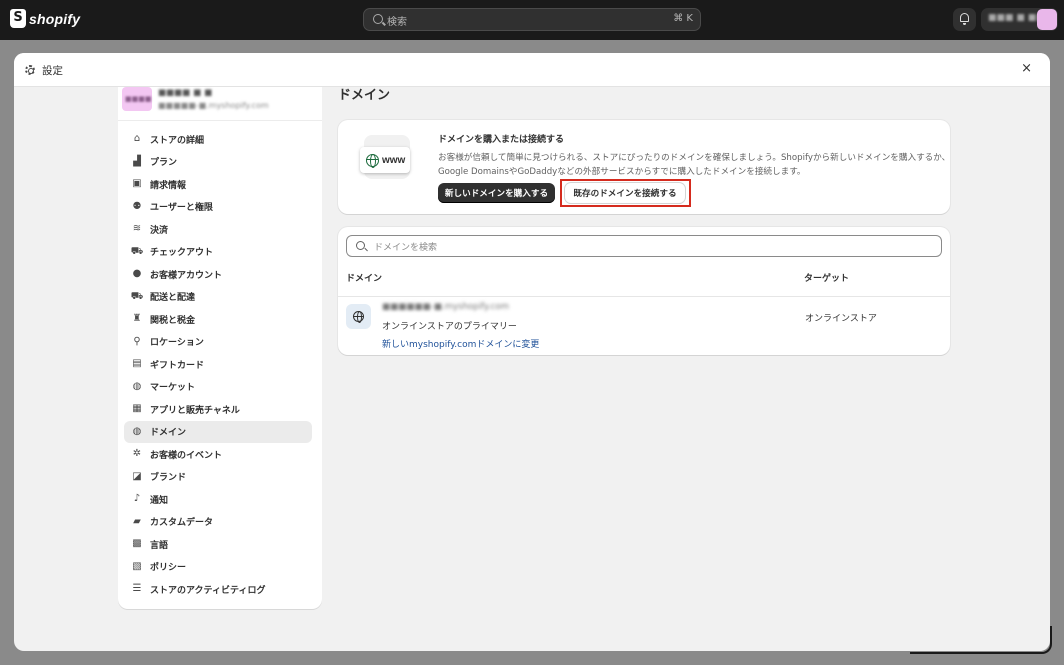 This screenshot has width=1064, height=665. Describe the element at coordinates (137, 454) in the screenshot. I see `customer-events-icon: ✲` at that location.